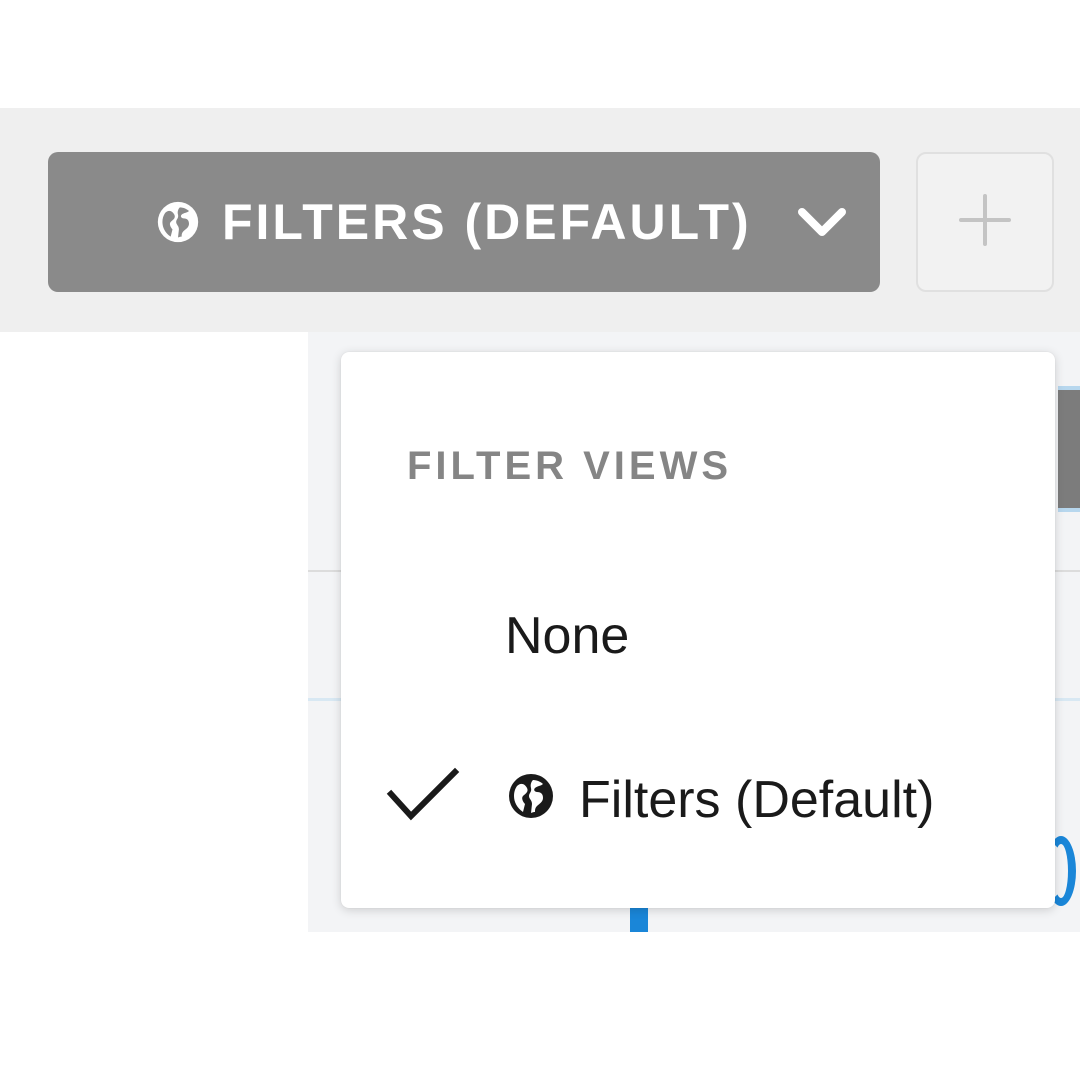 This screenshot has width=1080, height=1080. Describe the element at coordinates (1069, 449) in the screenshot. I see `background-scroll-bar` at that location.